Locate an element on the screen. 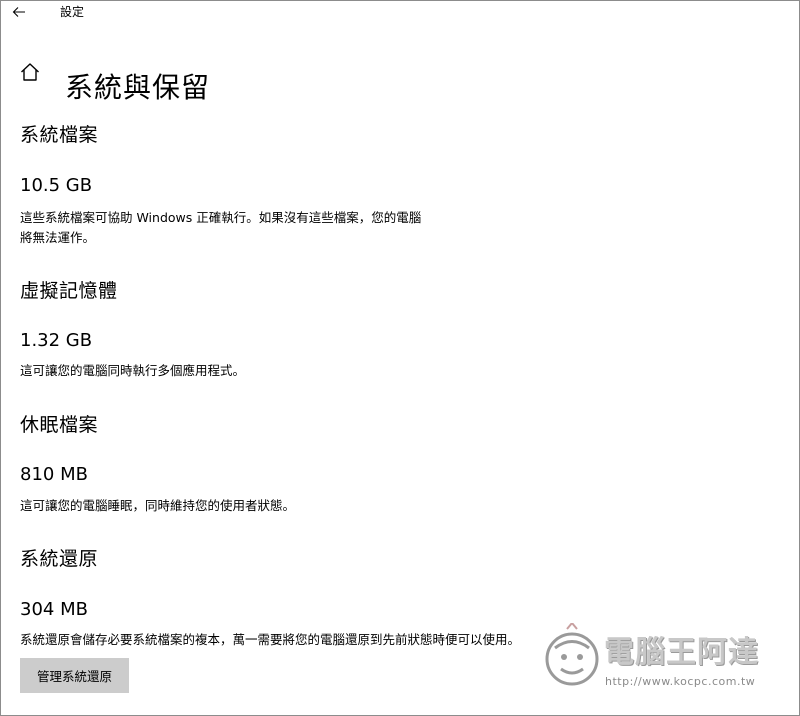  section-size: 810 MB is located at coordinates (54, 474).